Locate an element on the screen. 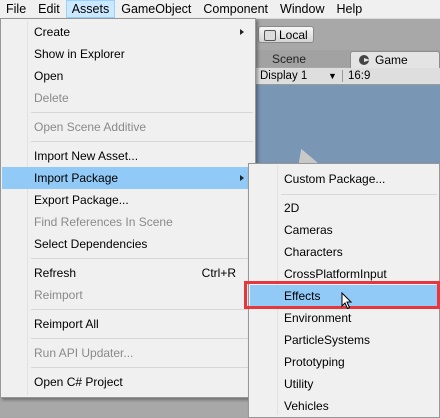  menu-item-open-csharp-project: Open C# Project is located at coordinates (128, 382).